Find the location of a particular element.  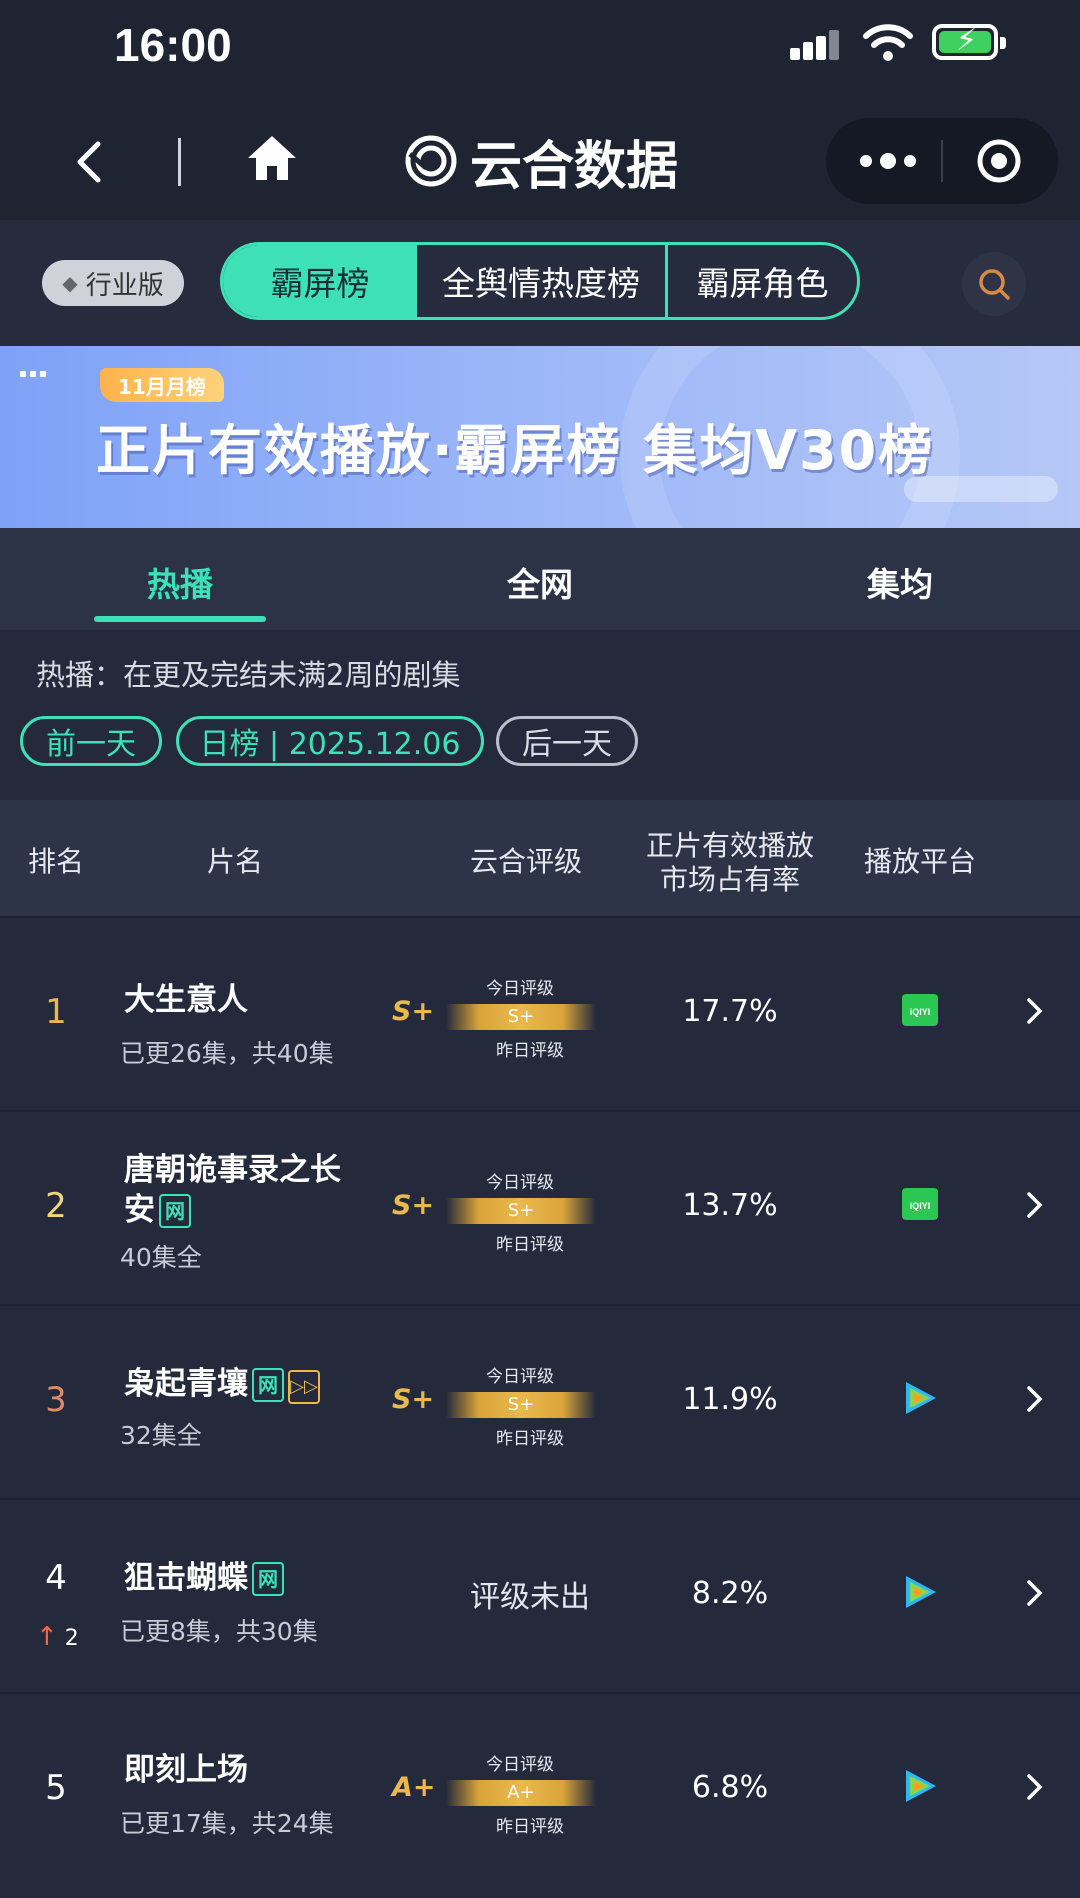

ranking-segment-control: 霸屏榜 全舆情热度榜 霸屏角色 is located at coordinates (540, 281).